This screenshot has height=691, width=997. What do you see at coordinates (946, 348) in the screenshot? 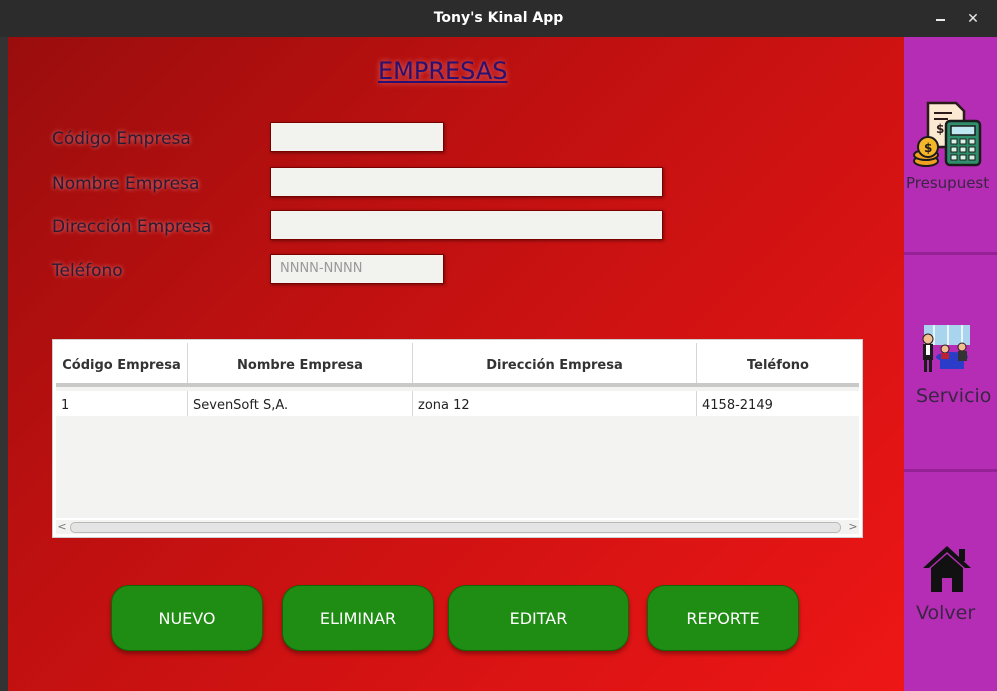
I see `restaurant-service-icon` at bounding box center [946, 348].